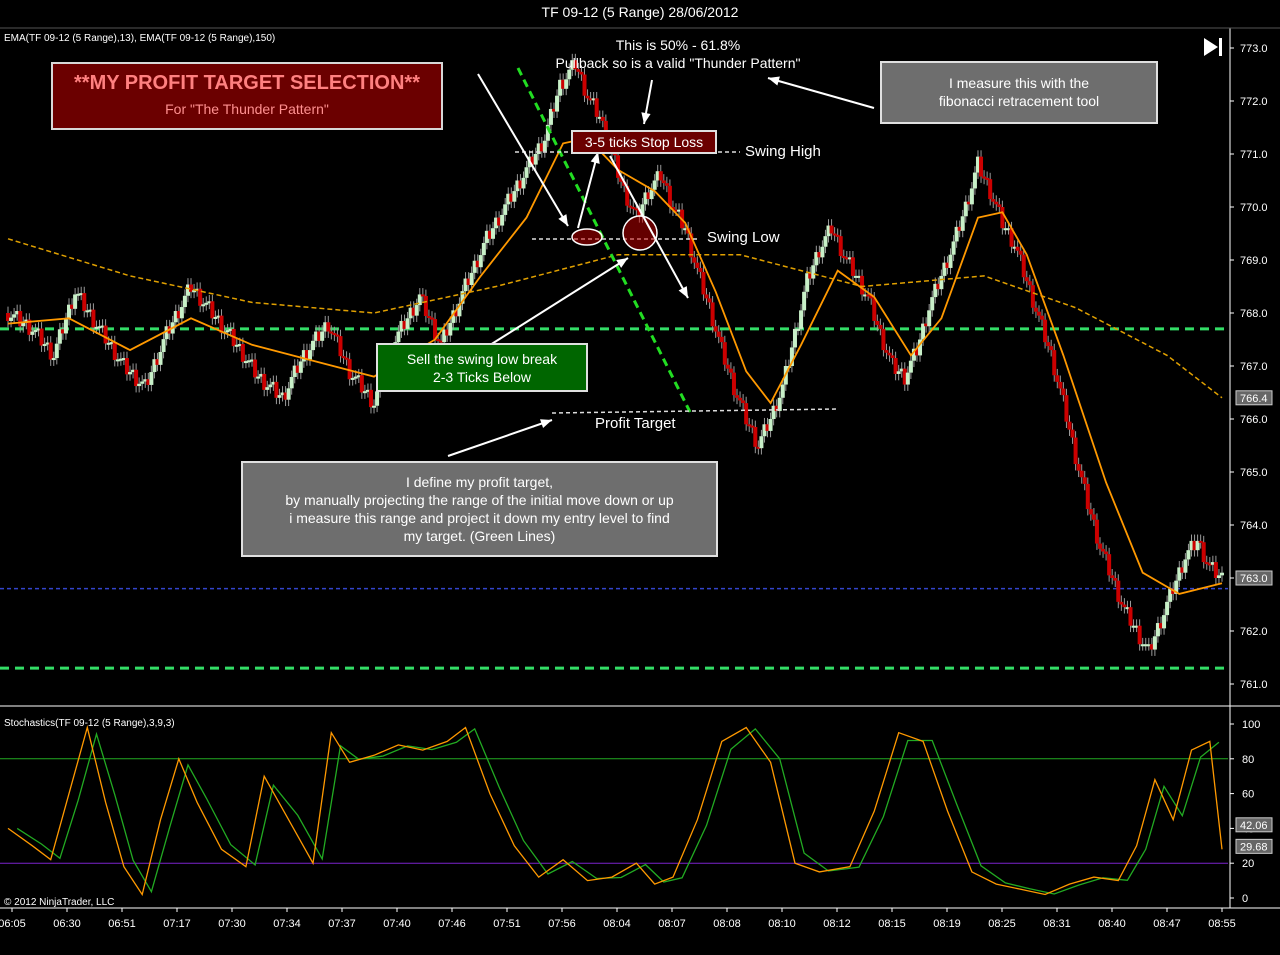  I want to click on x-tick-label: 08:47, so click(1167, 924).